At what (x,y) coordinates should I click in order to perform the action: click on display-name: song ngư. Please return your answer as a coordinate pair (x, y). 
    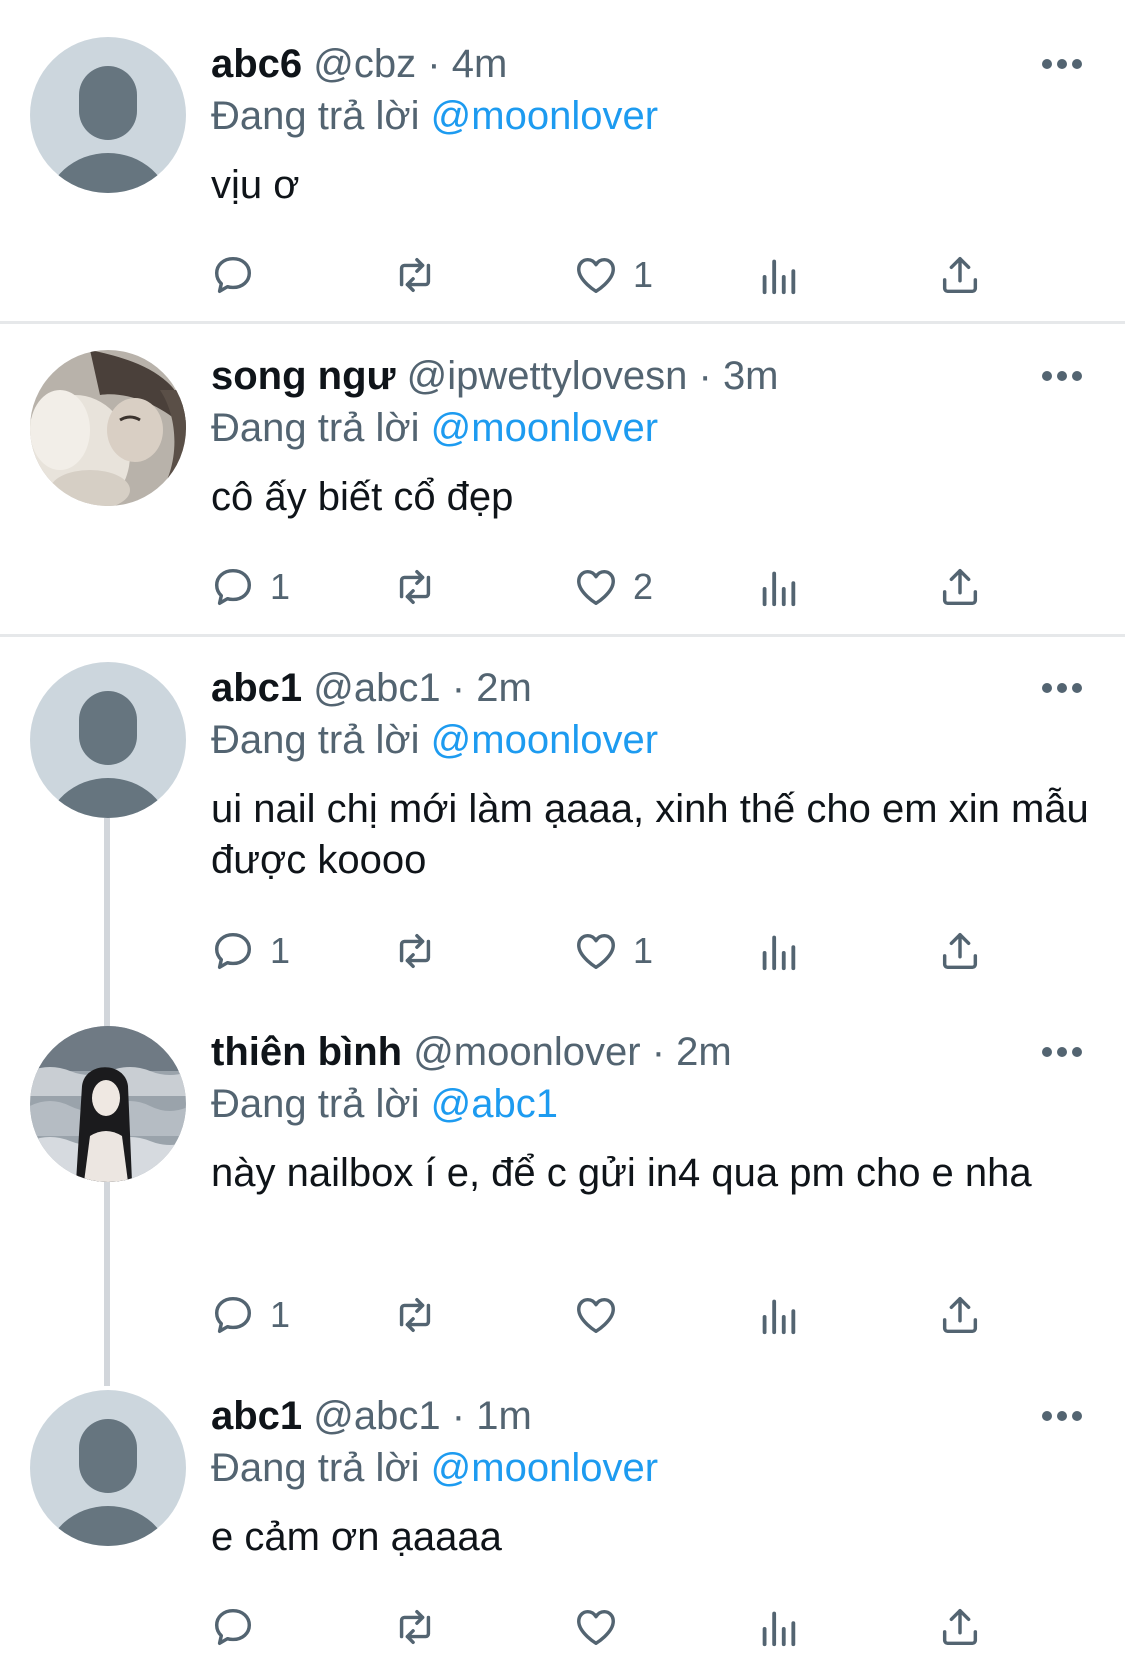
    Looking at the image, I should click on (303, 376).